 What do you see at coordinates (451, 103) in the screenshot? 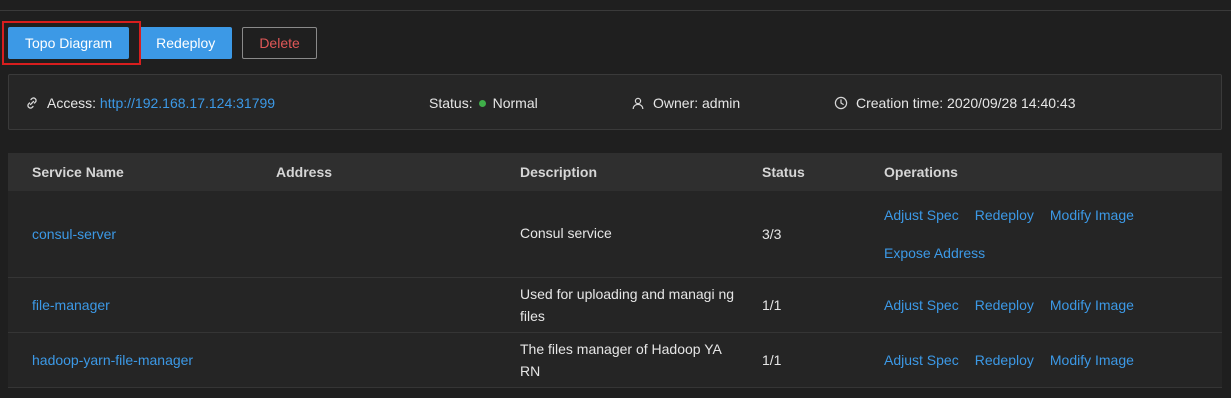
I see `status-label: Status:` at bounding box center [451, 103].